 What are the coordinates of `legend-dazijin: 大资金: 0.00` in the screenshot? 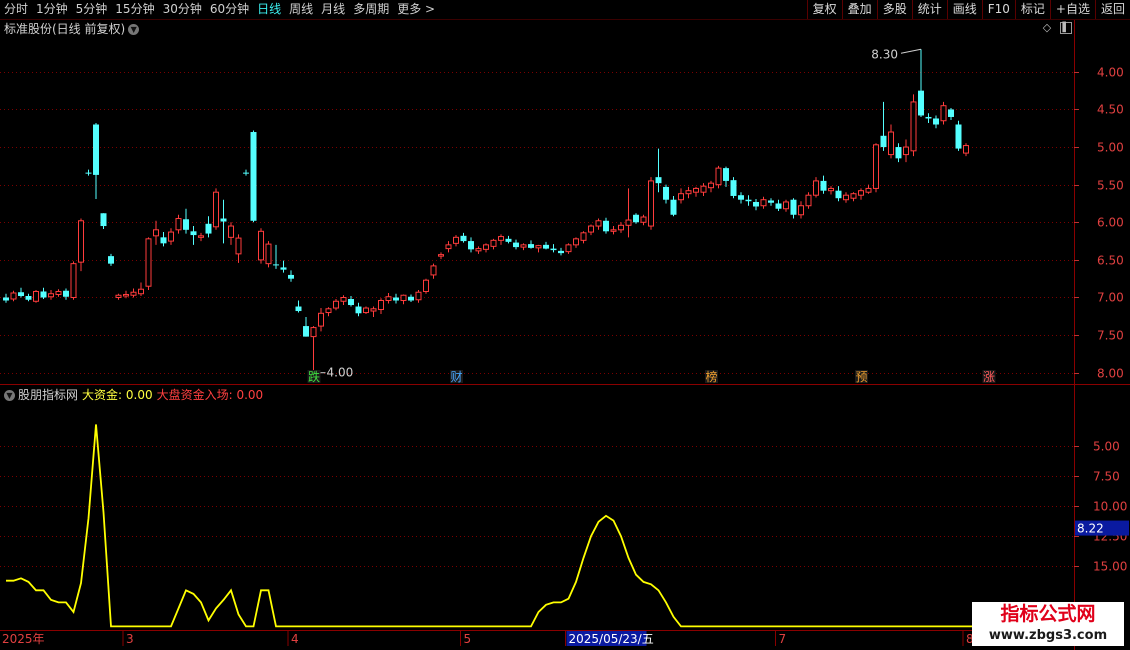 It's located at (117, 395).